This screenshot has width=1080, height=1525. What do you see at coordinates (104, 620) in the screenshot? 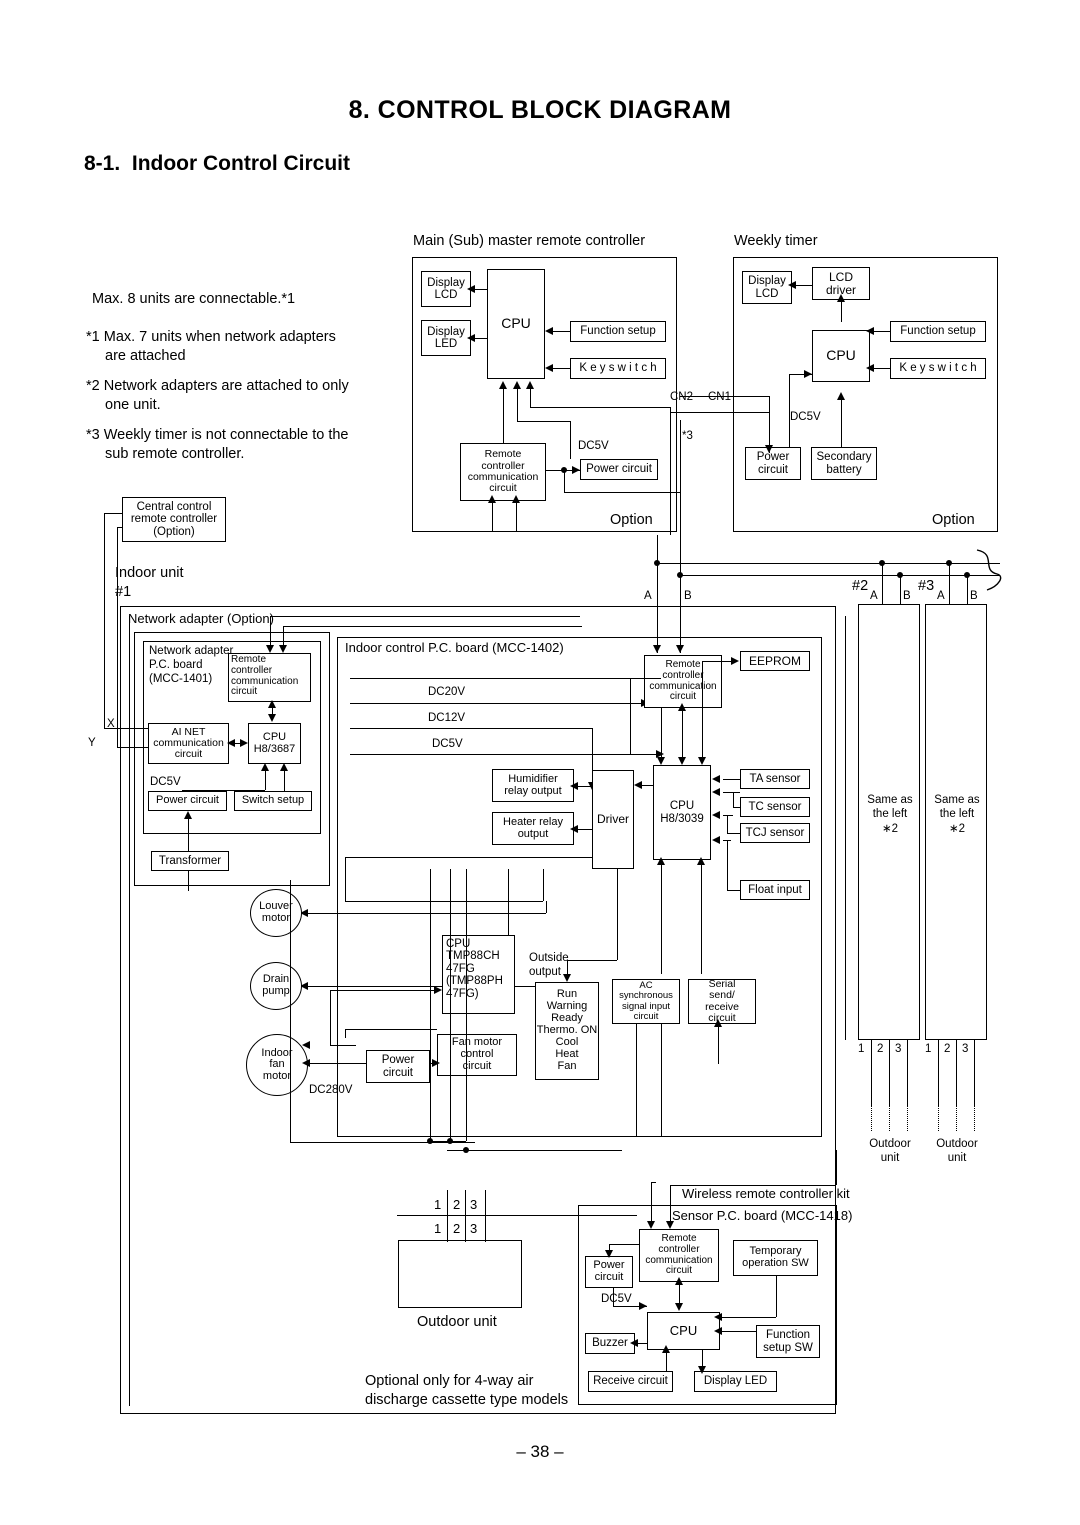
I see `central-lead-x-v` at bounding box center [104, 620].